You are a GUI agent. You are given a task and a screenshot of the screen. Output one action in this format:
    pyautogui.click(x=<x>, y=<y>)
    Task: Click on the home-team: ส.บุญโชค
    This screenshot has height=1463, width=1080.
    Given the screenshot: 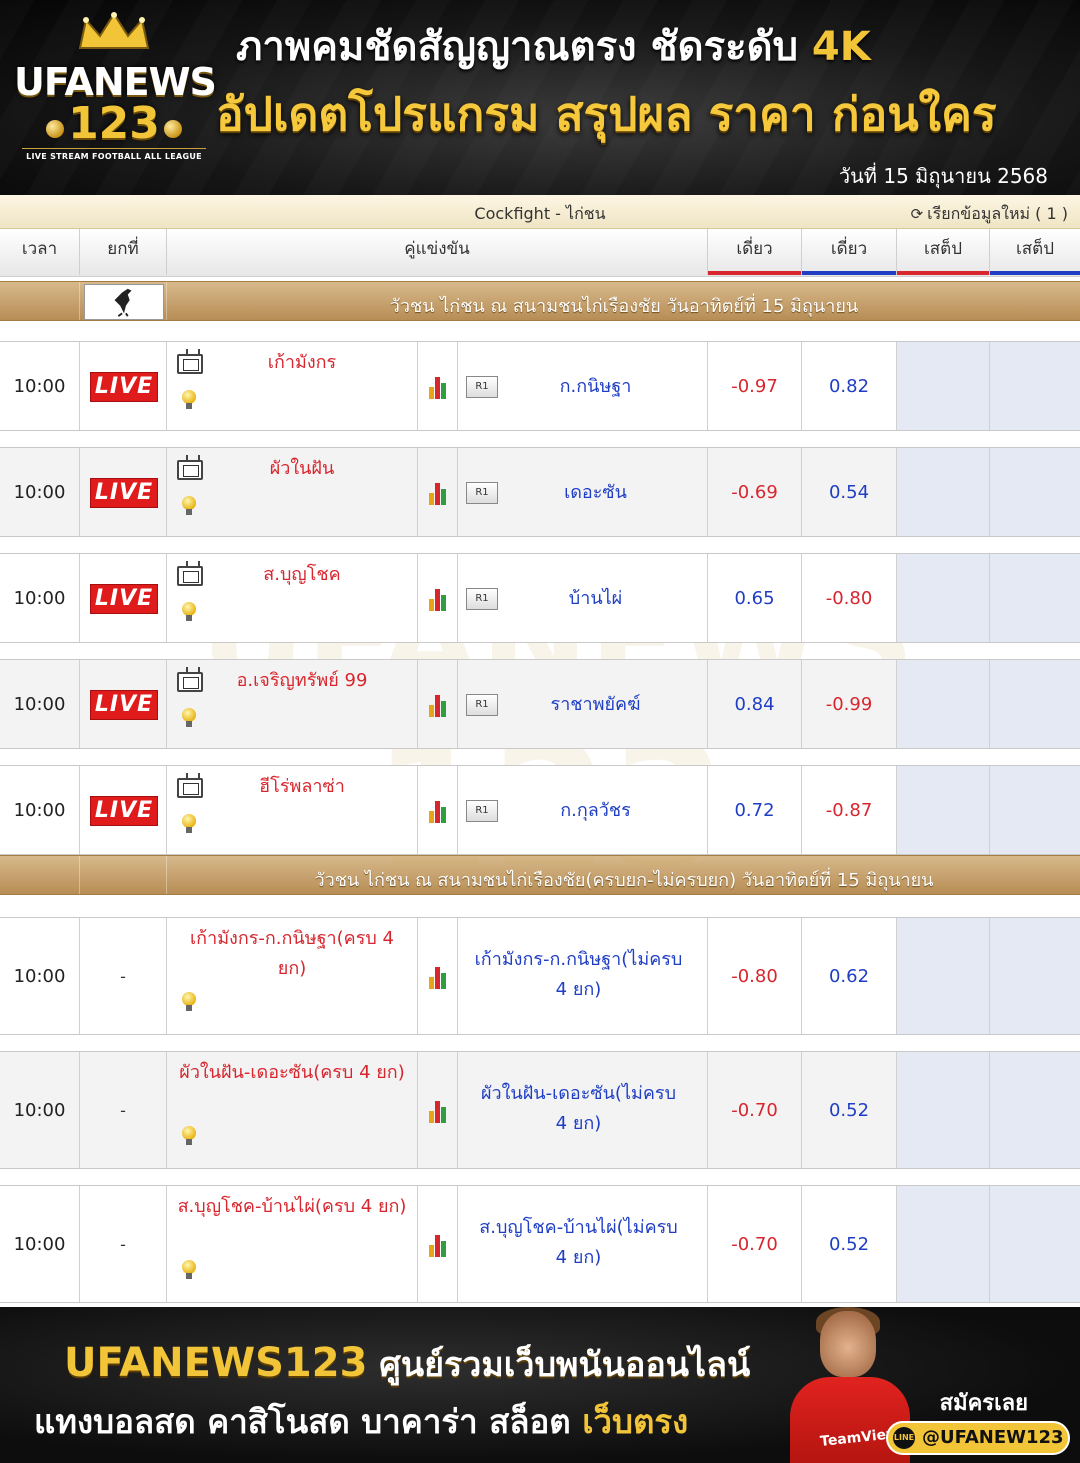 What is the action you would take?
    pyautogui.click(x=302, y=575)
    